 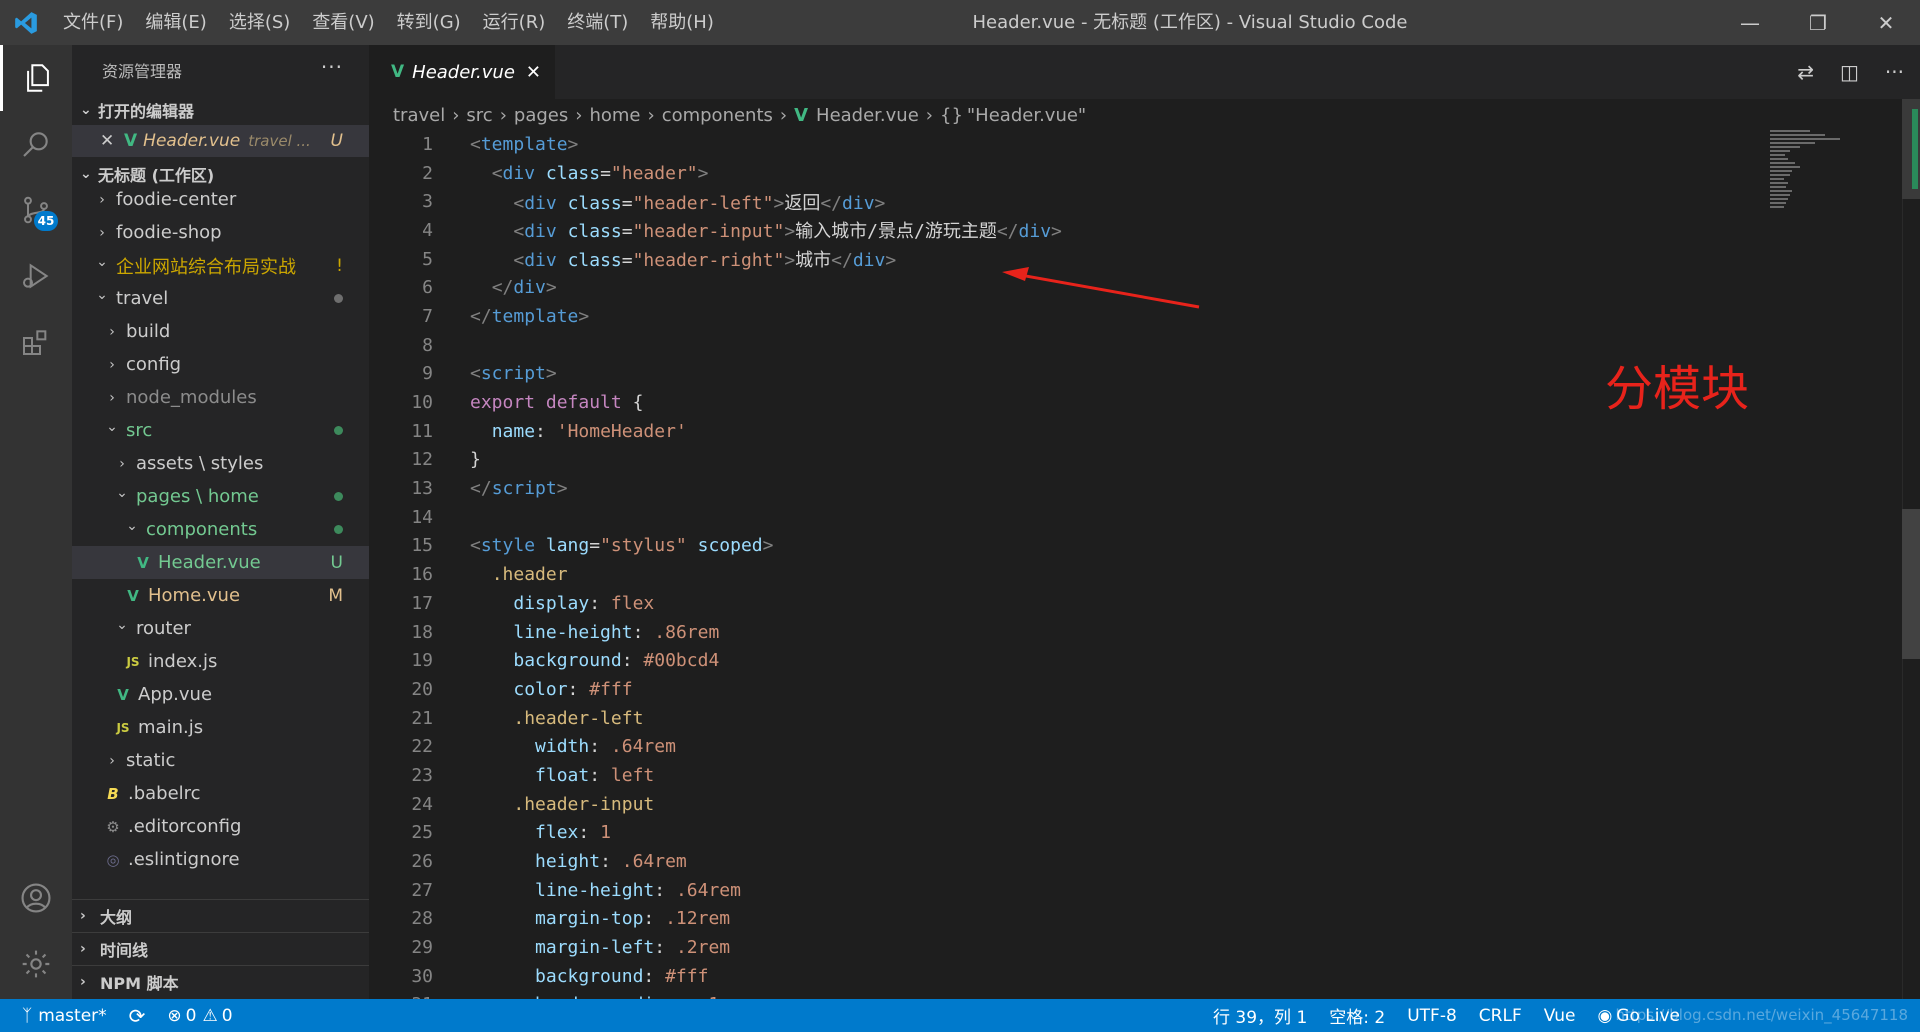 What do you see at coordinates (1560, 1016) in the screenshot?
I see `language-mode: Vue` at bounding box center [1560, 1016].